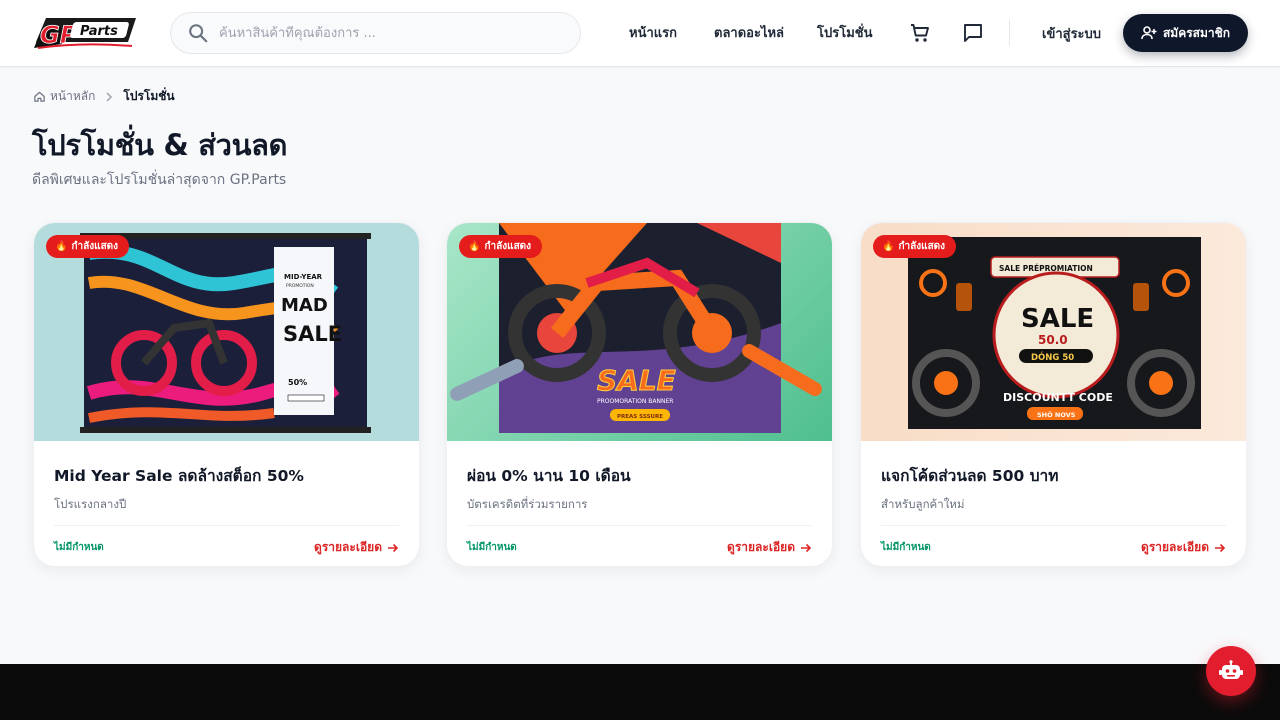 The image size is (1280, 720). I want to click on svg-text: PROMOTION, so click(300, 286).